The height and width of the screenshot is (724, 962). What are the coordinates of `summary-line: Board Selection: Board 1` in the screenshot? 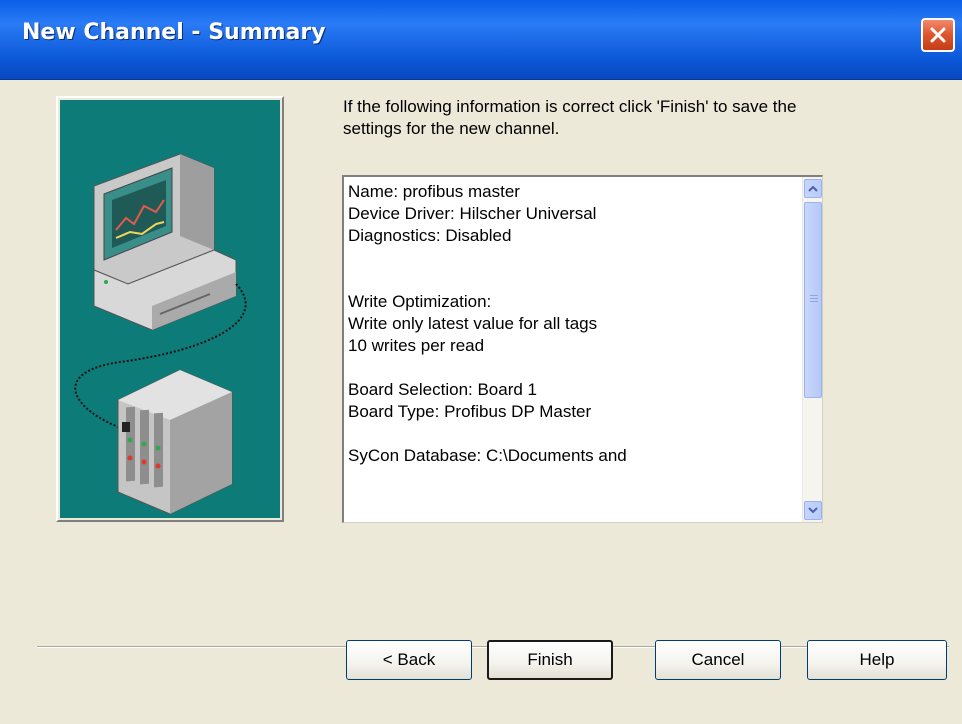 It's located at (443, 389).